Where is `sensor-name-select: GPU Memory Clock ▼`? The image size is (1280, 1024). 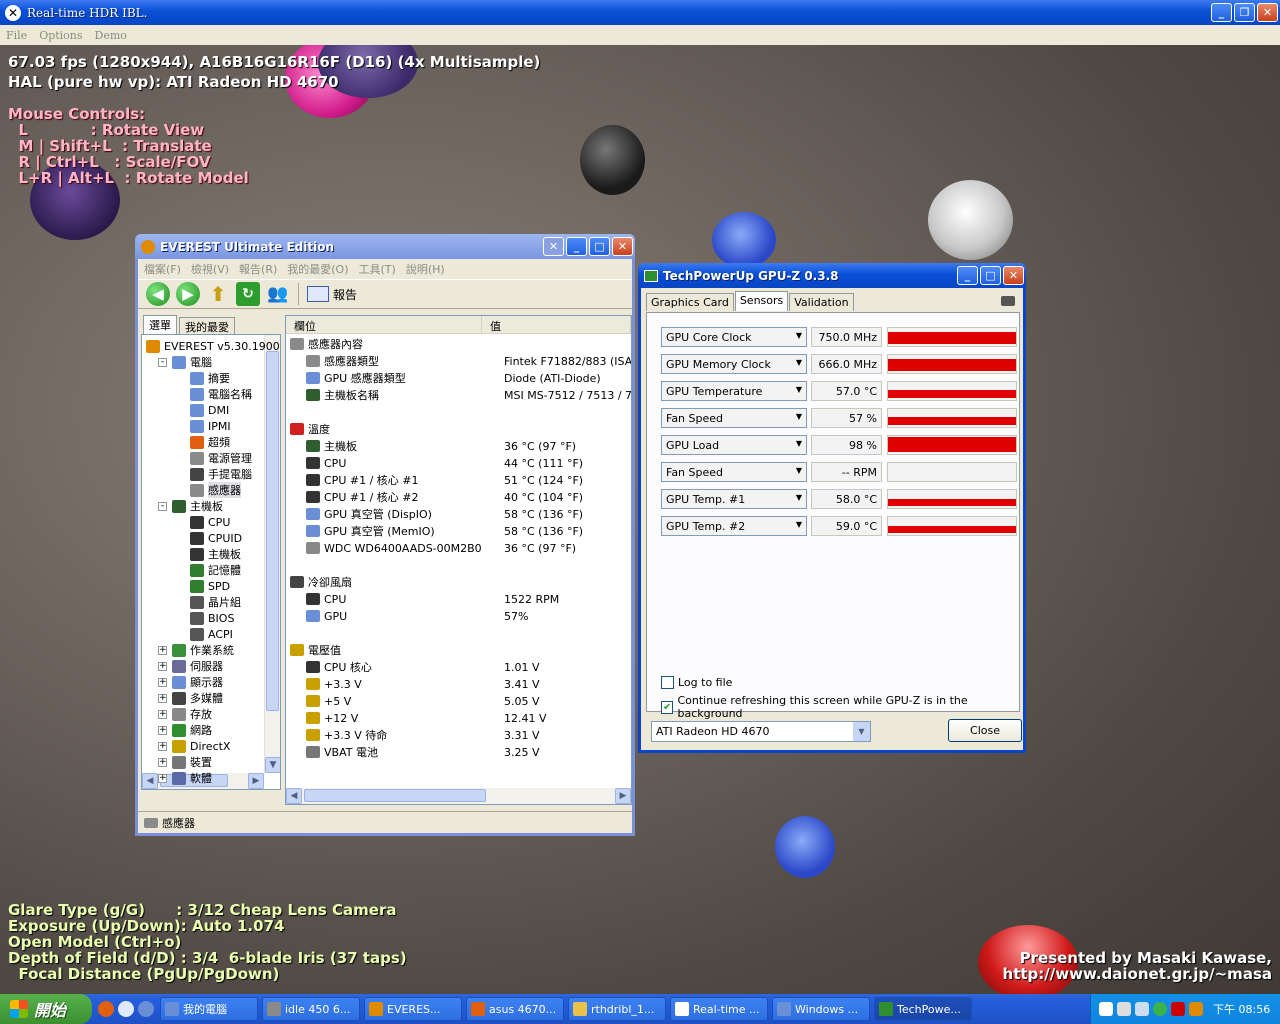 sensor-name-select: GPU Memory Clock ▼ is located at coordinates (734, 364).